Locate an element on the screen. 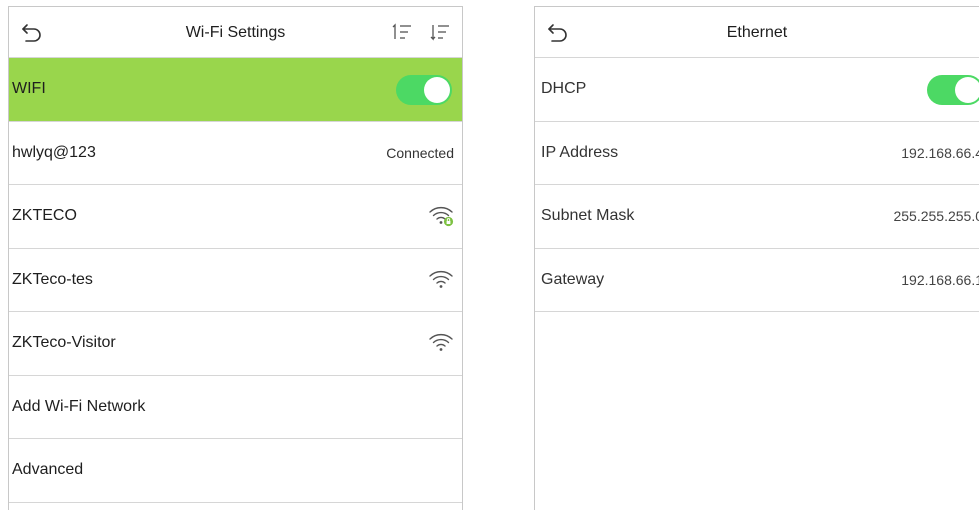 The height and width of the screenshot is (510, 979). network-name: ZKTeco-Visitor is located at coordinates (64, 342).